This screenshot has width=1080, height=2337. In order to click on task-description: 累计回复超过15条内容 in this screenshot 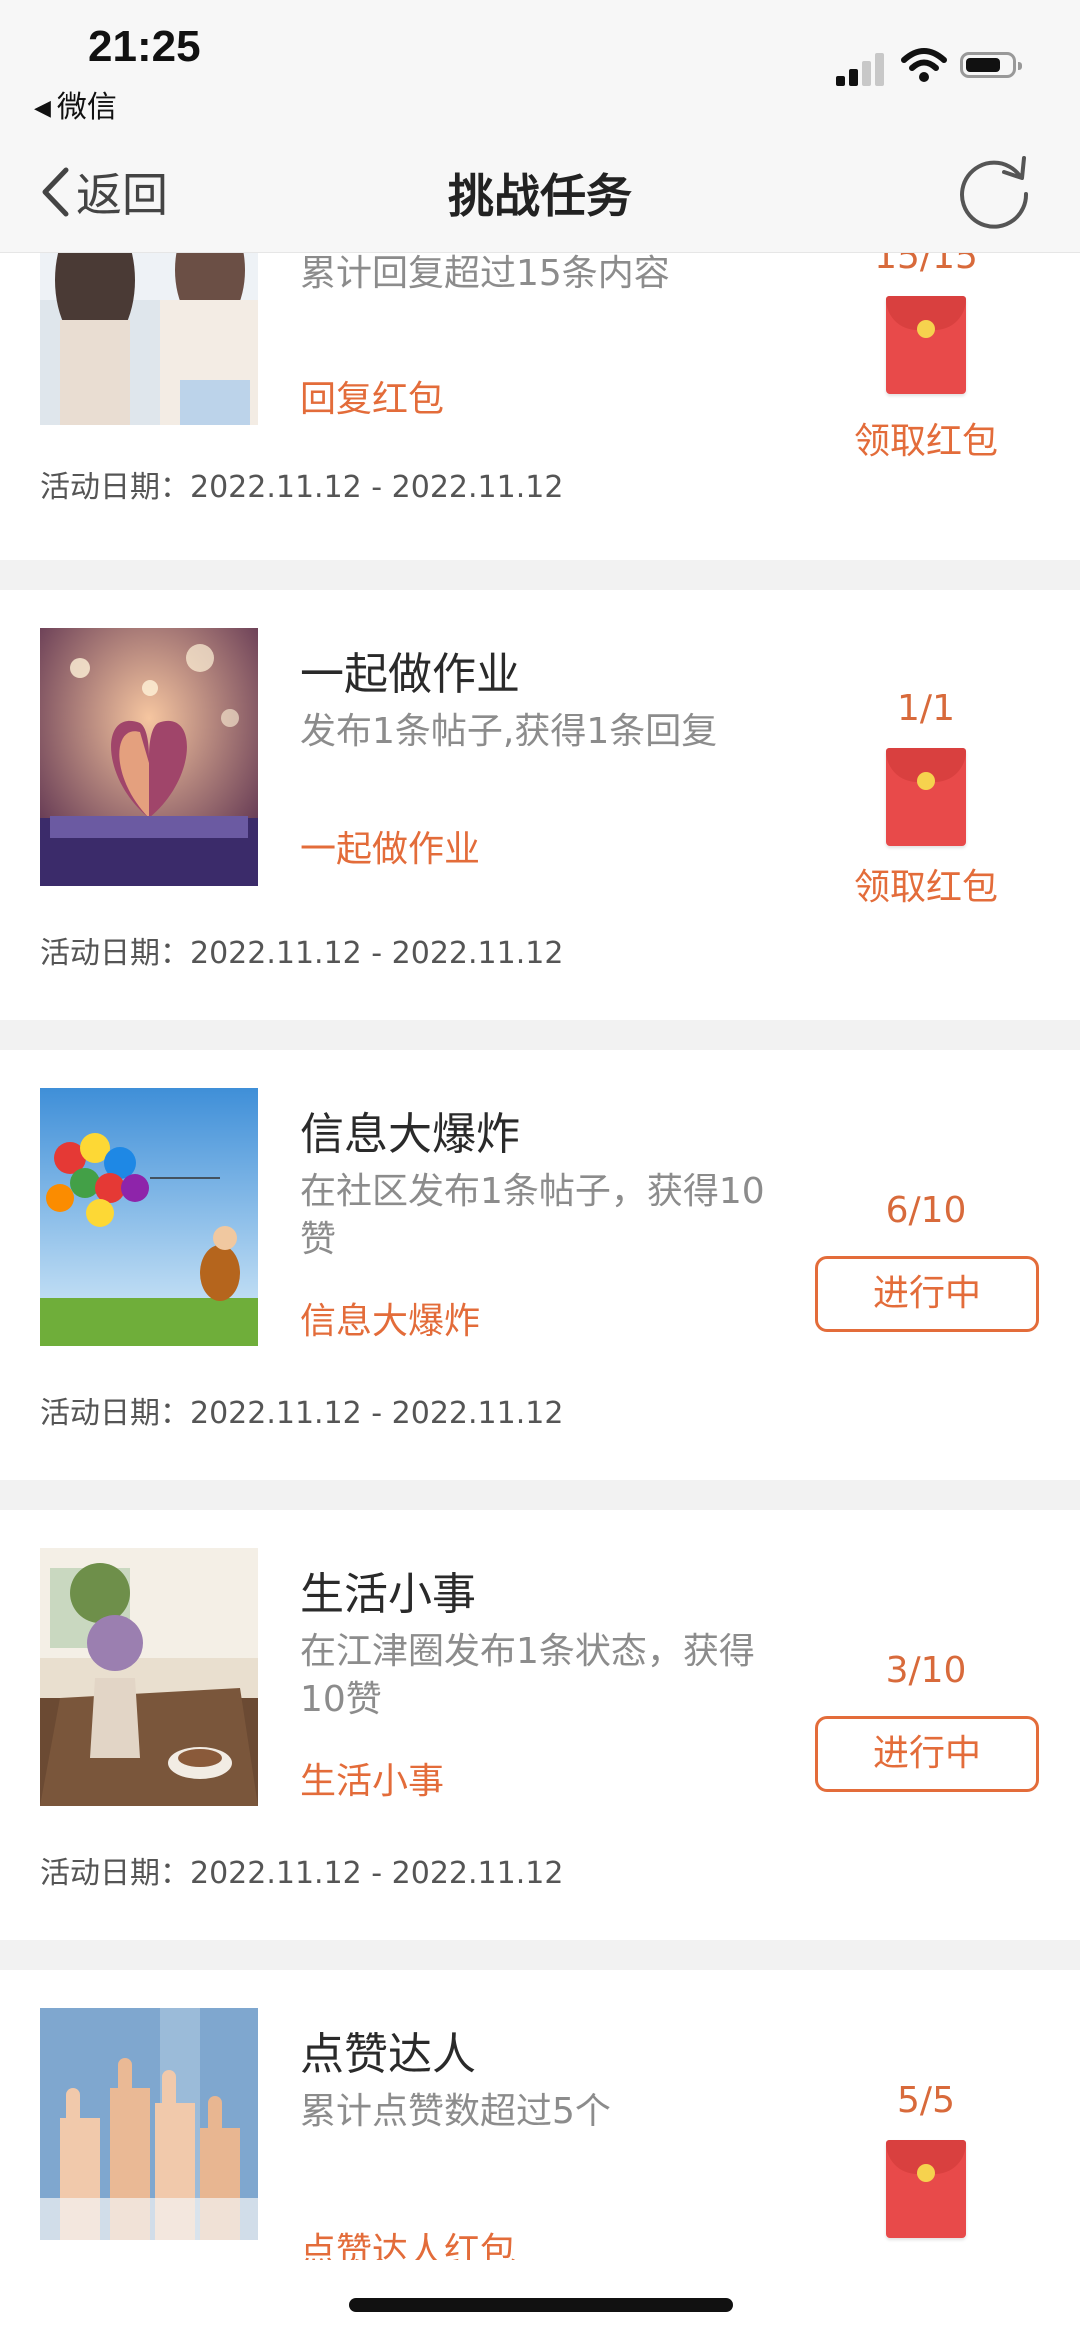, I will do `click(485, 273)`.